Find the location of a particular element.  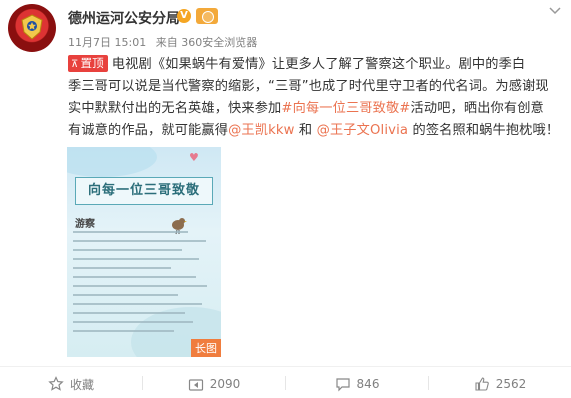

repost-button: 2090 is located at coordinates (214, 384).